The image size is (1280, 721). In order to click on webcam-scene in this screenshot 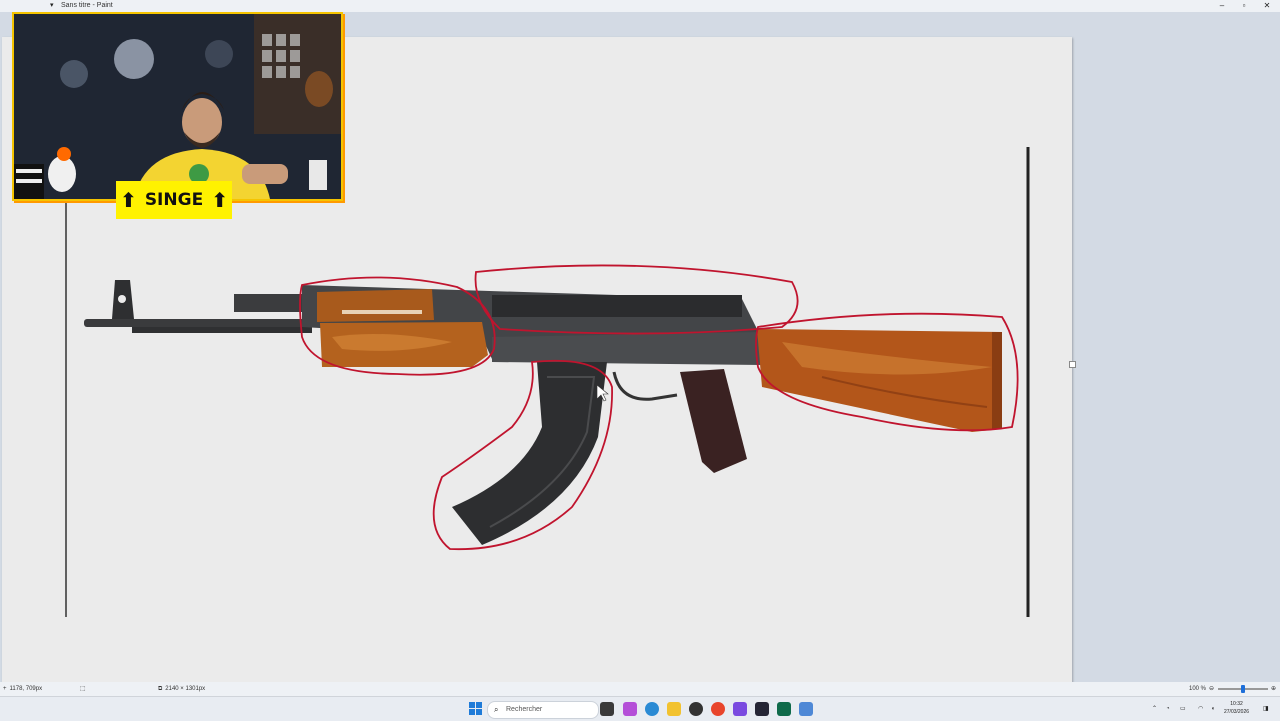, I will do `click(177, 106)`.